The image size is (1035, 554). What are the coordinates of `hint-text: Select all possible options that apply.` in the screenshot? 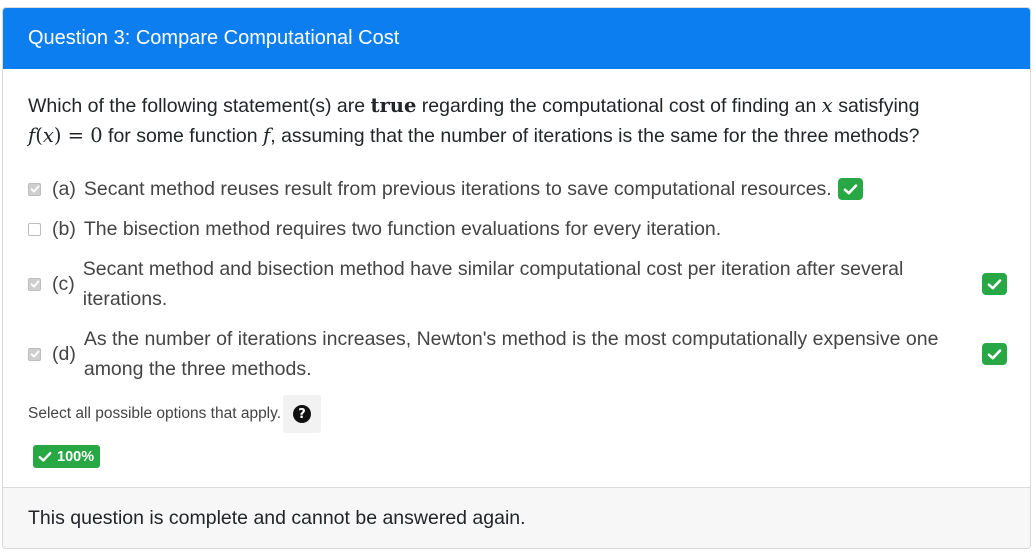 It's located at (155, 413).